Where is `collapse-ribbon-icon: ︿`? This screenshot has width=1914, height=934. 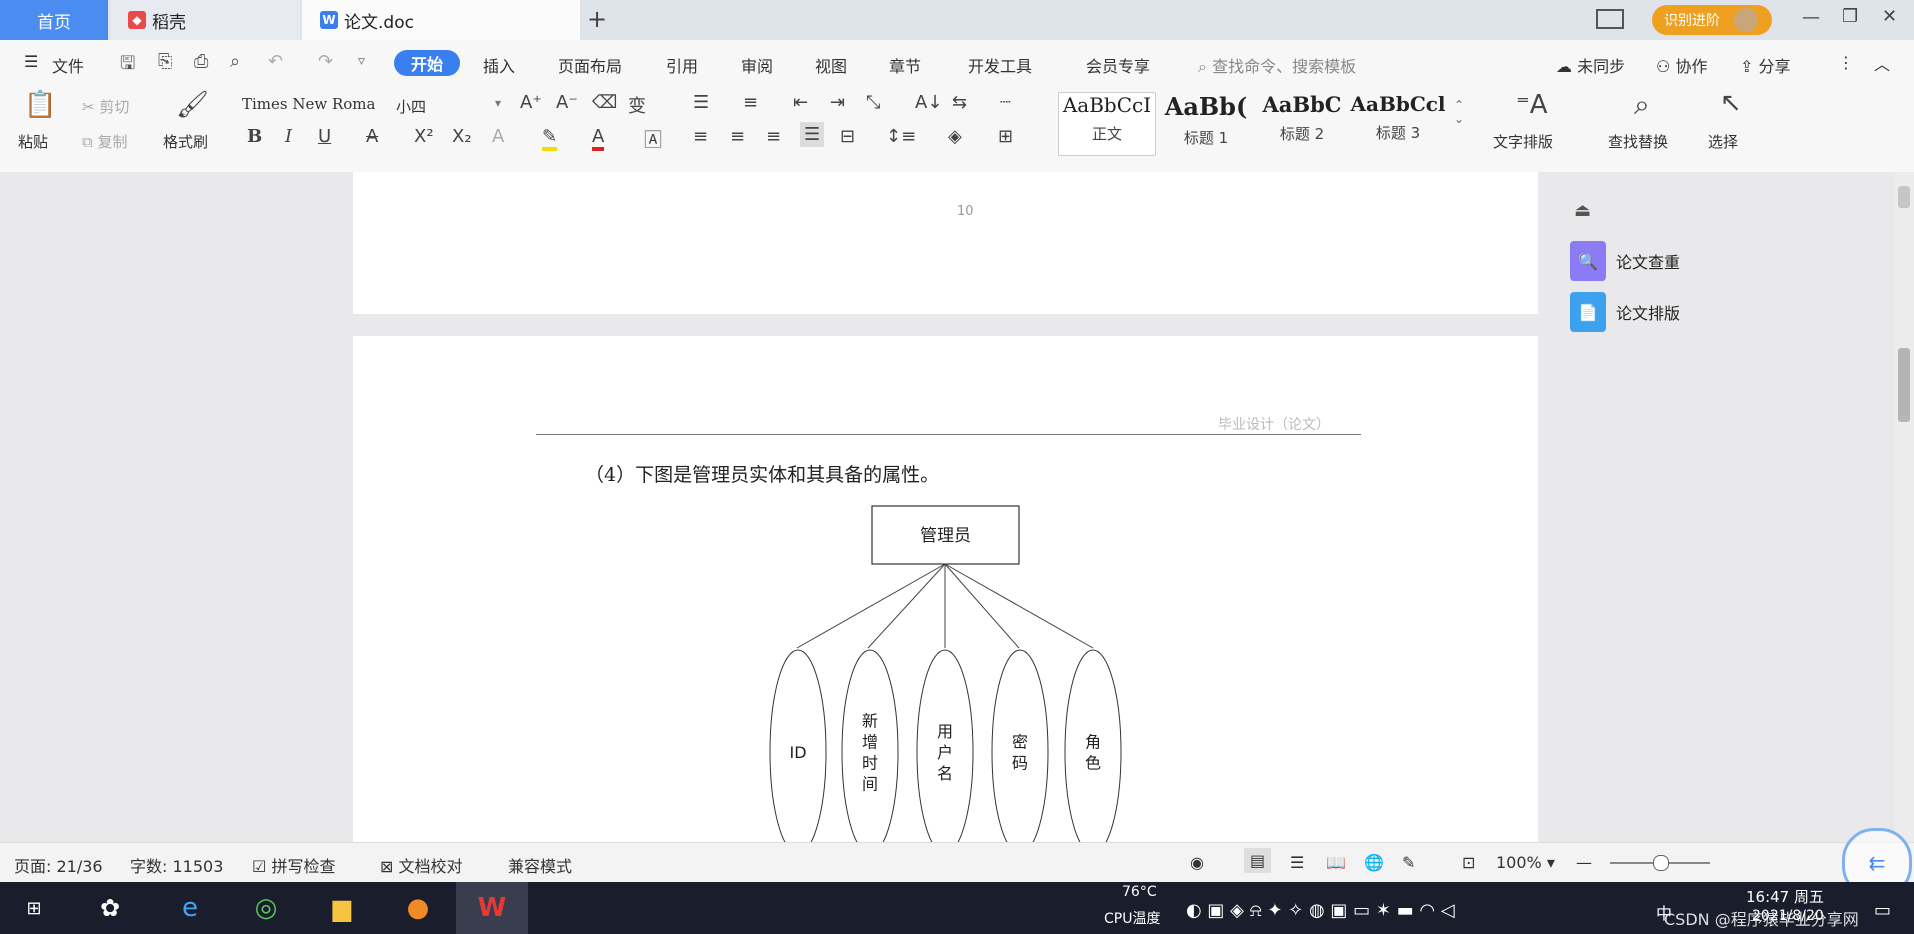 collapse-ribbon-icon: ︿ is located at coordinates (1882, 63).